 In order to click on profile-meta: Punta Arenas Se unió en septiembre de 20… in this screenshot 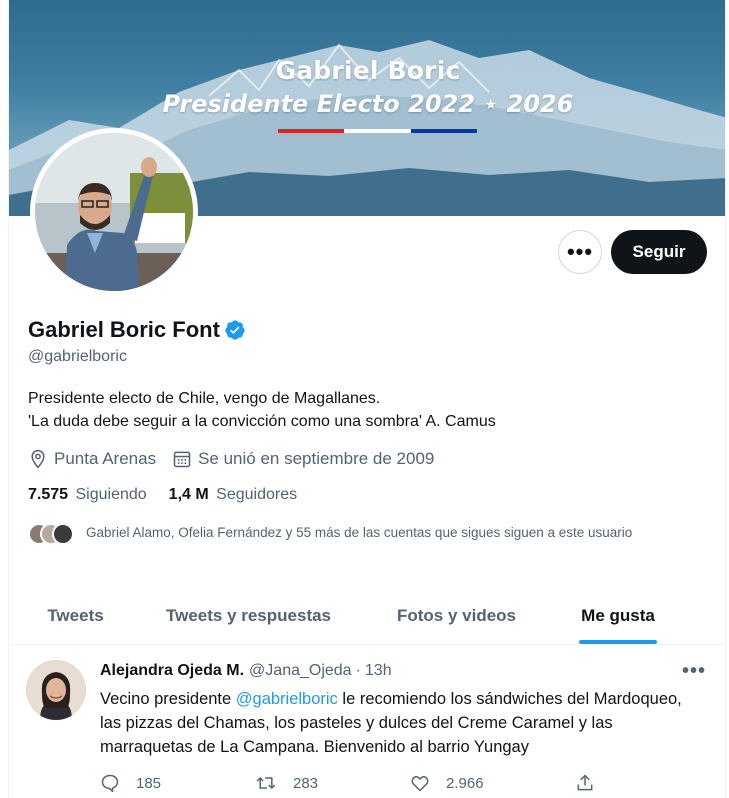, I will do `click(239, 459)`.